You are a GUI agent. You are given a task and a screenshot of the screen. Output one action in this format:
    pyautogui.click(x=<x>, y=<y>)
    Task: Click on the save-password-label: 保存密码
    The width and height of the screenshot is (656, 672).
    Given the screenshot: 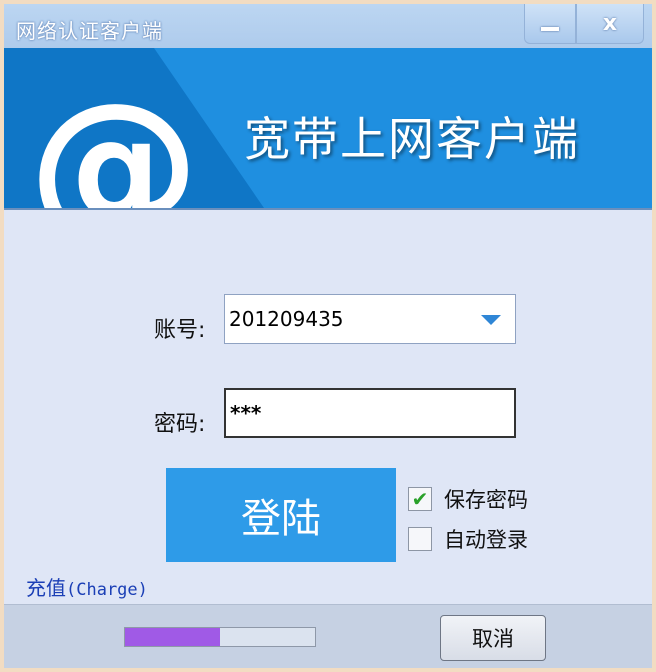 What is the action you would take?
    pyautogui.click(x=486, y=499)
    